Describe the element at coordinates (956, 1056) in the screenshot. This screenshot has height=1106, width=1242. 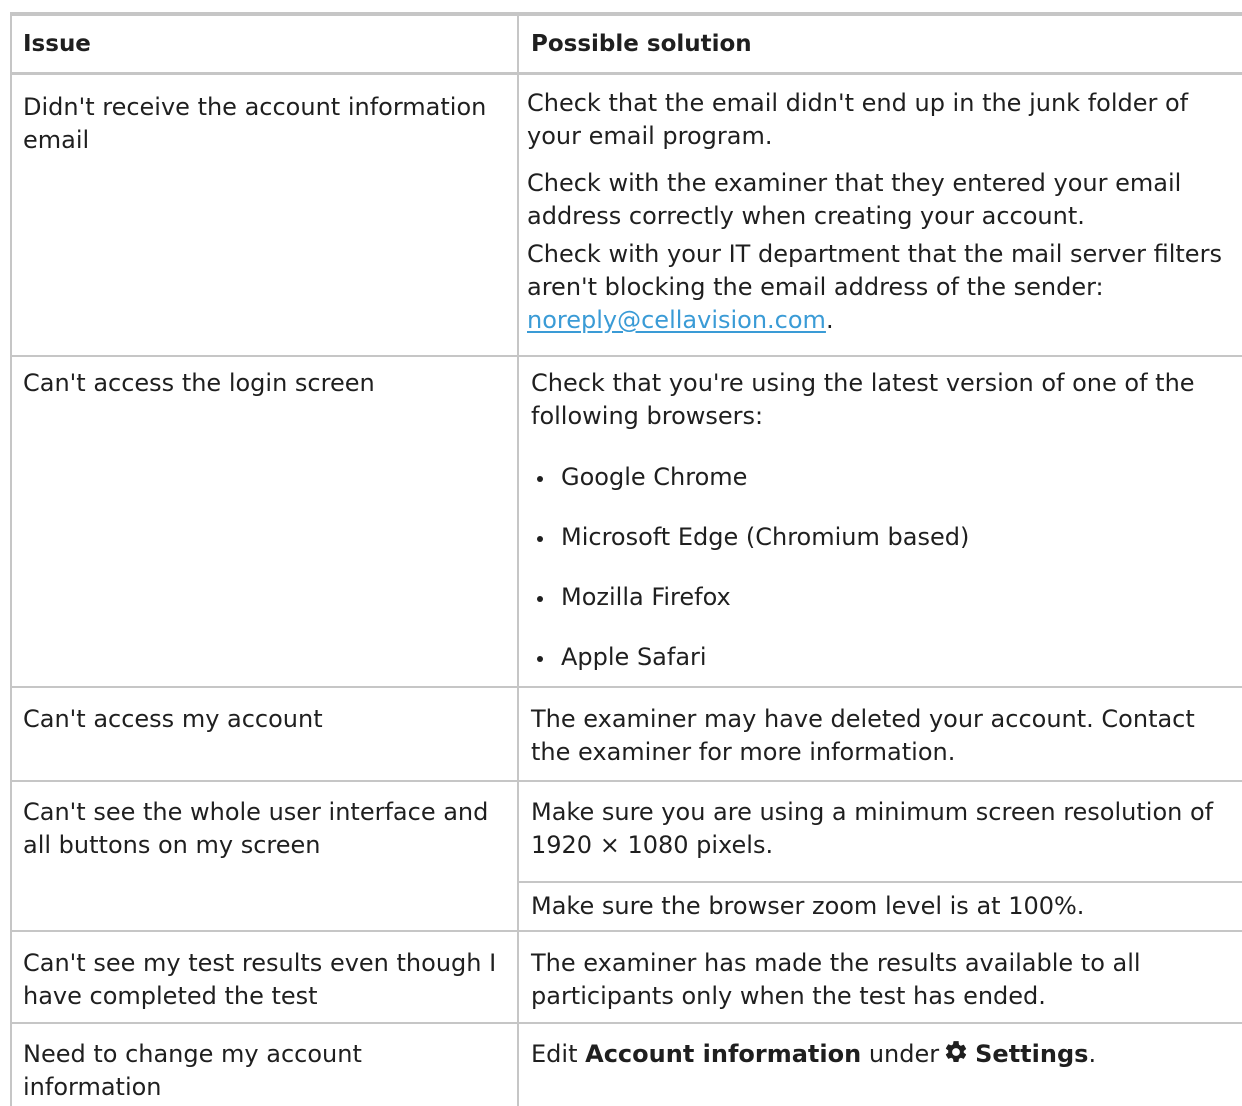
I see `gear-icon` at that location.